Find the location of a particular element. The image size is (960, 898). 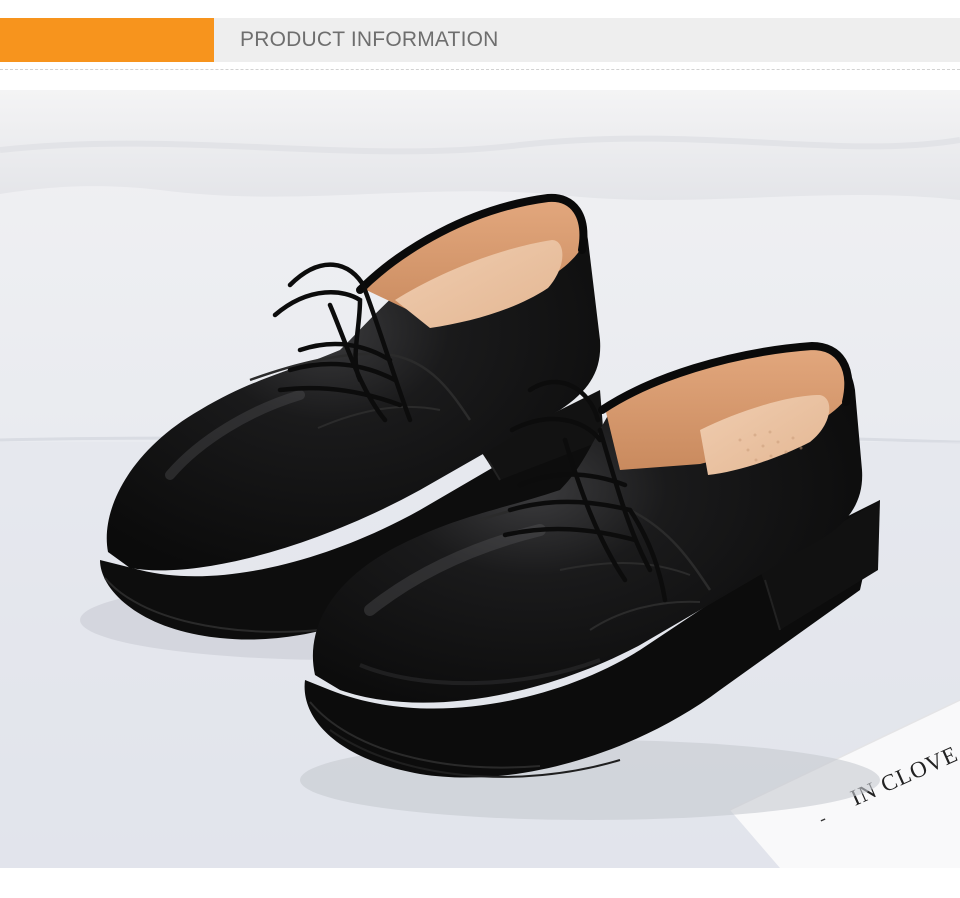

section-title: PRODUCT INFORMATION is located at coordinates (369, 39).